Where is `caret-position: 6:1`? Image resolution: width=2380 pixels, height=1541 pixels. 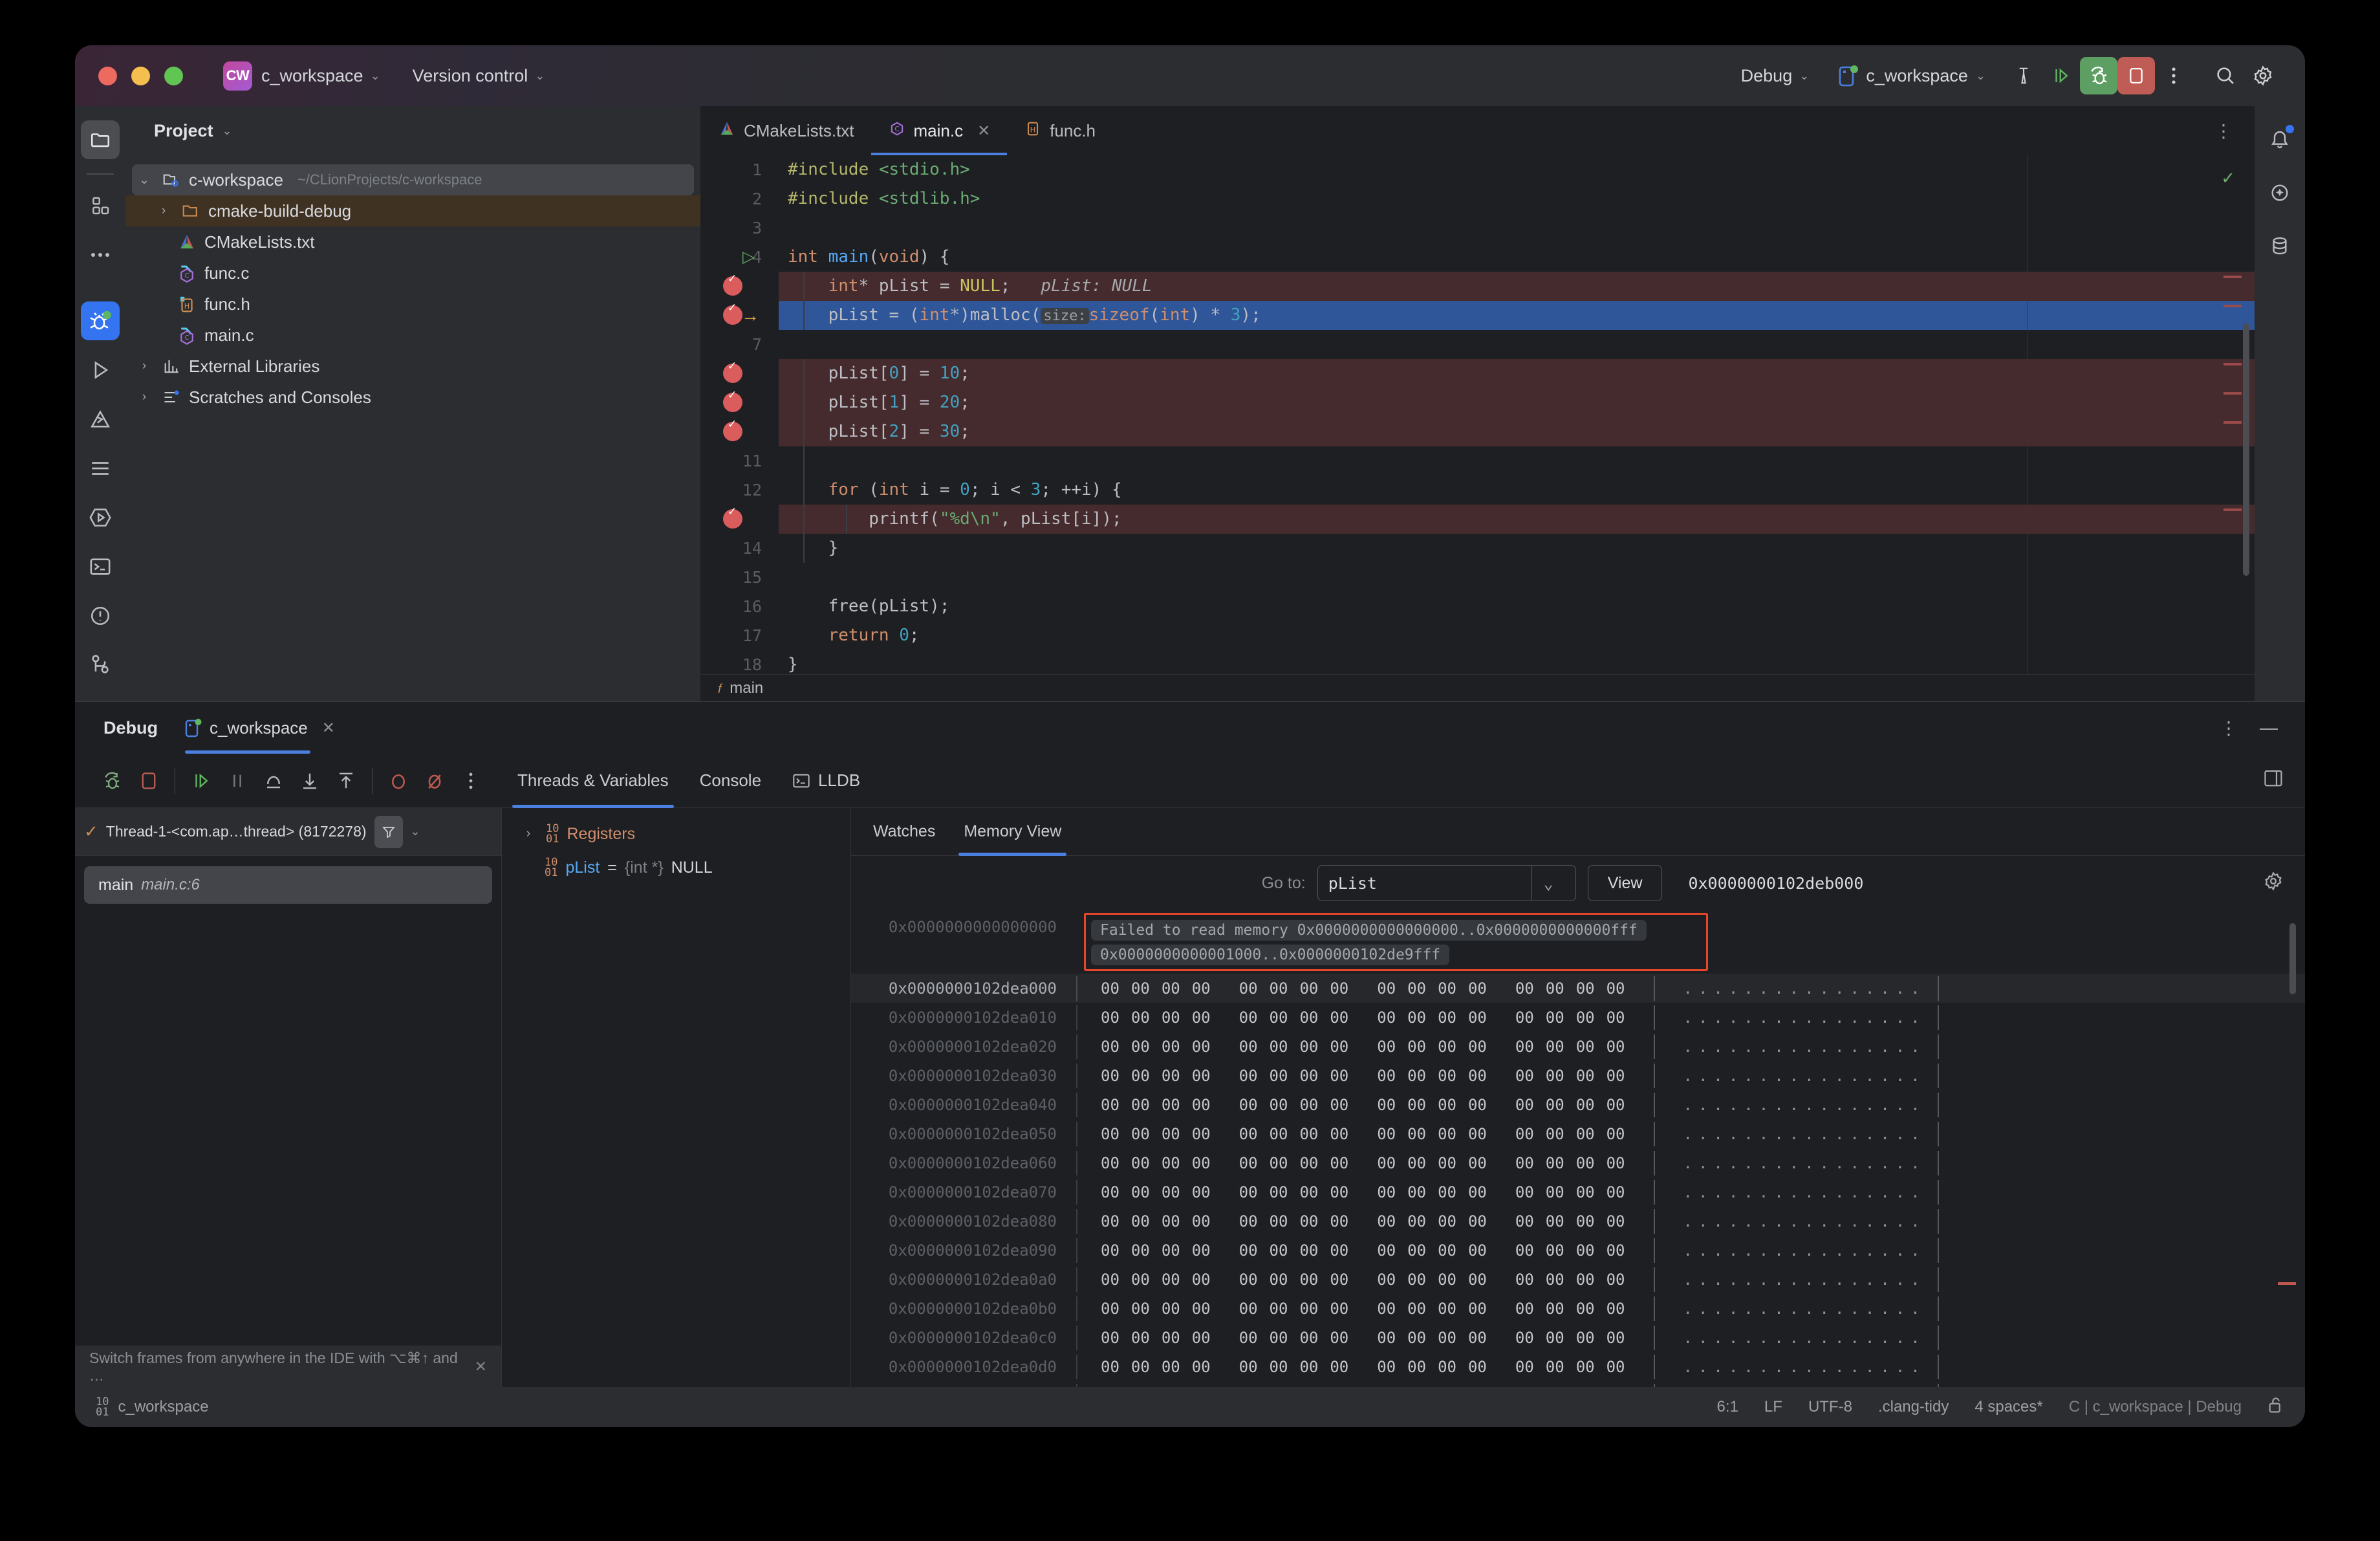 caret-position: 6:1 is located at coordinates (1727, 1407).